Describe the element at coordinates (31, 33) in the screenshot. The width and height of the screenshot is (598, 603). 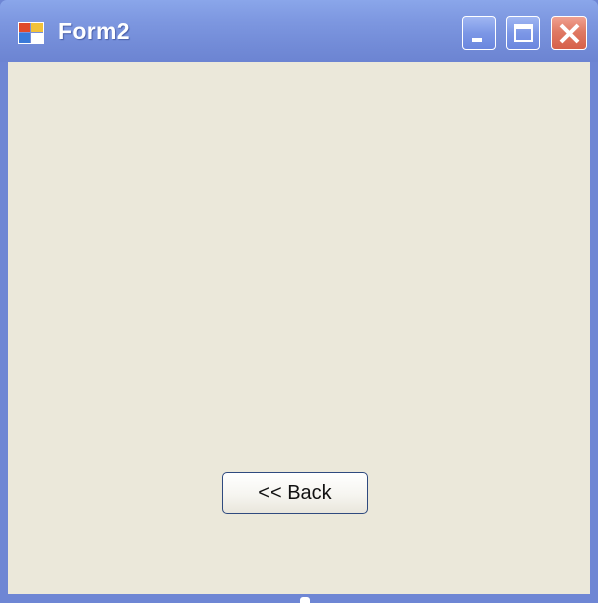
I see `app-form-icon` at that location.